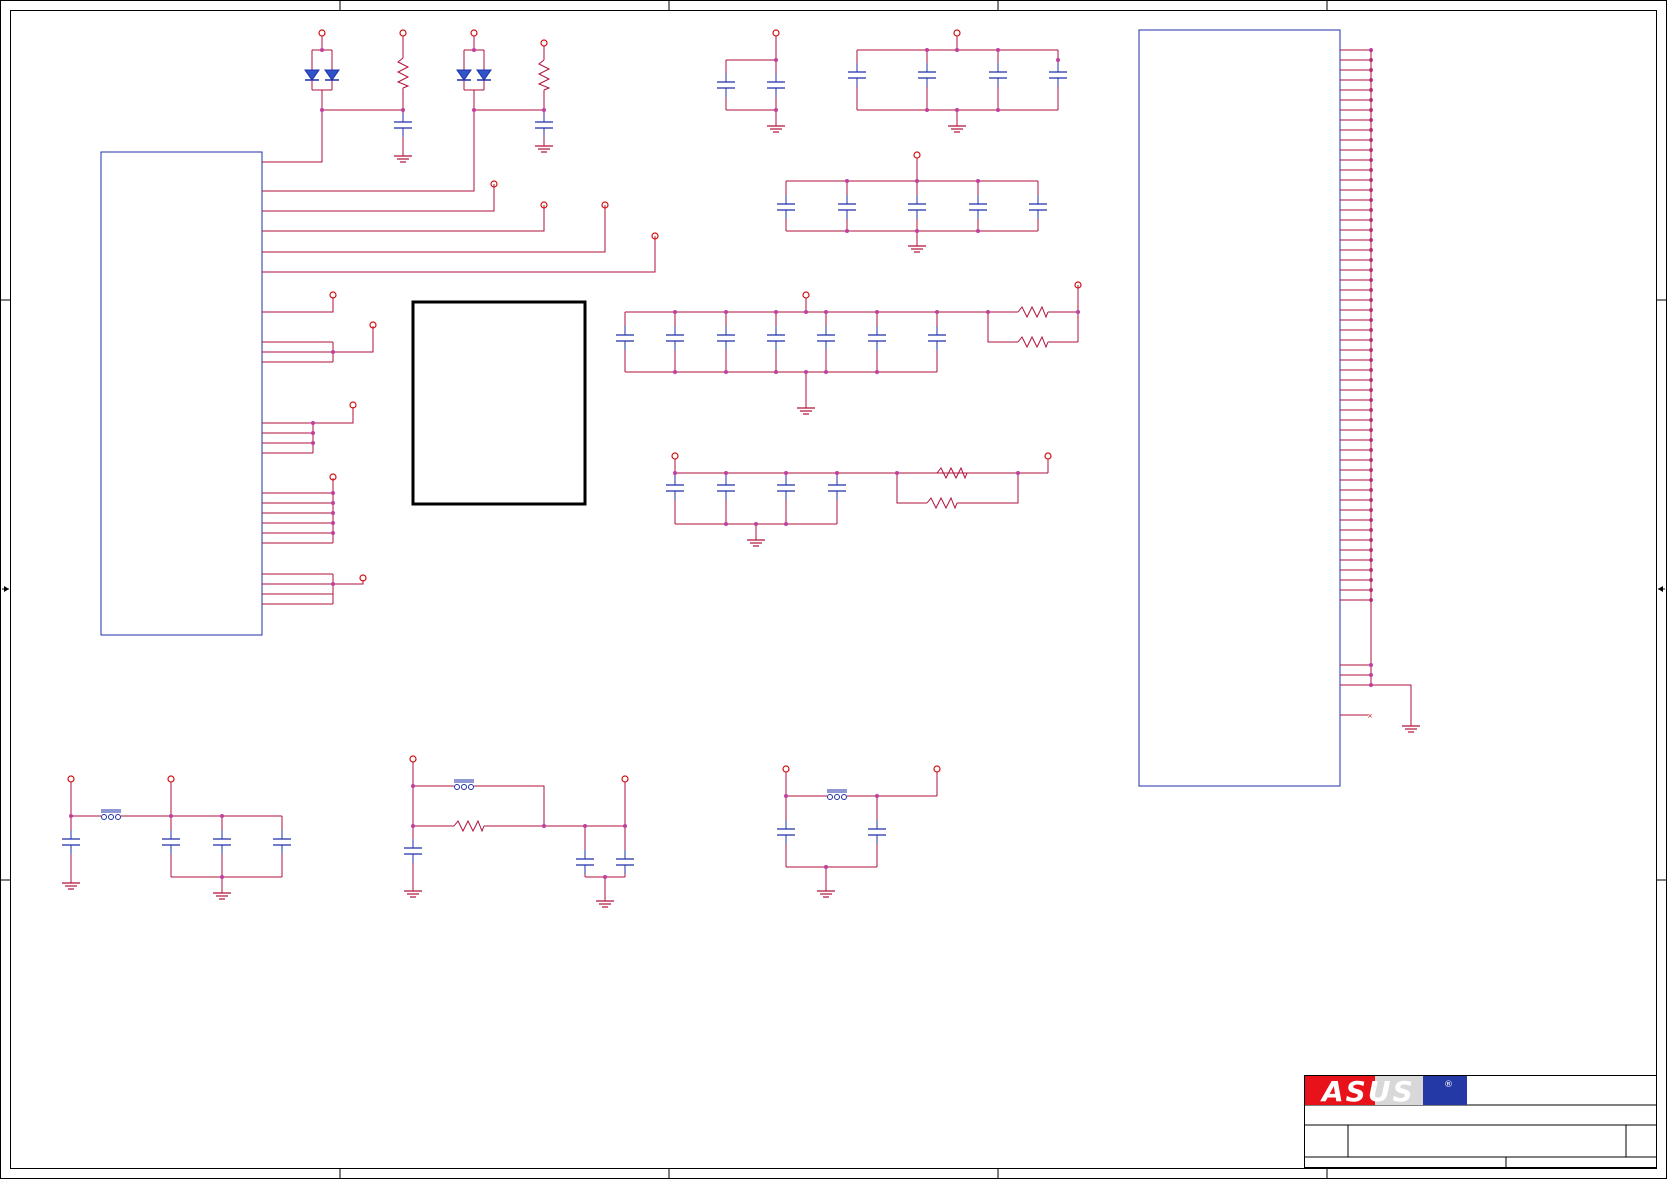  What do you see at coordinates (71, 883) in the screenshot?
I see `ground-f1-a` at bounding box center [71, 883].